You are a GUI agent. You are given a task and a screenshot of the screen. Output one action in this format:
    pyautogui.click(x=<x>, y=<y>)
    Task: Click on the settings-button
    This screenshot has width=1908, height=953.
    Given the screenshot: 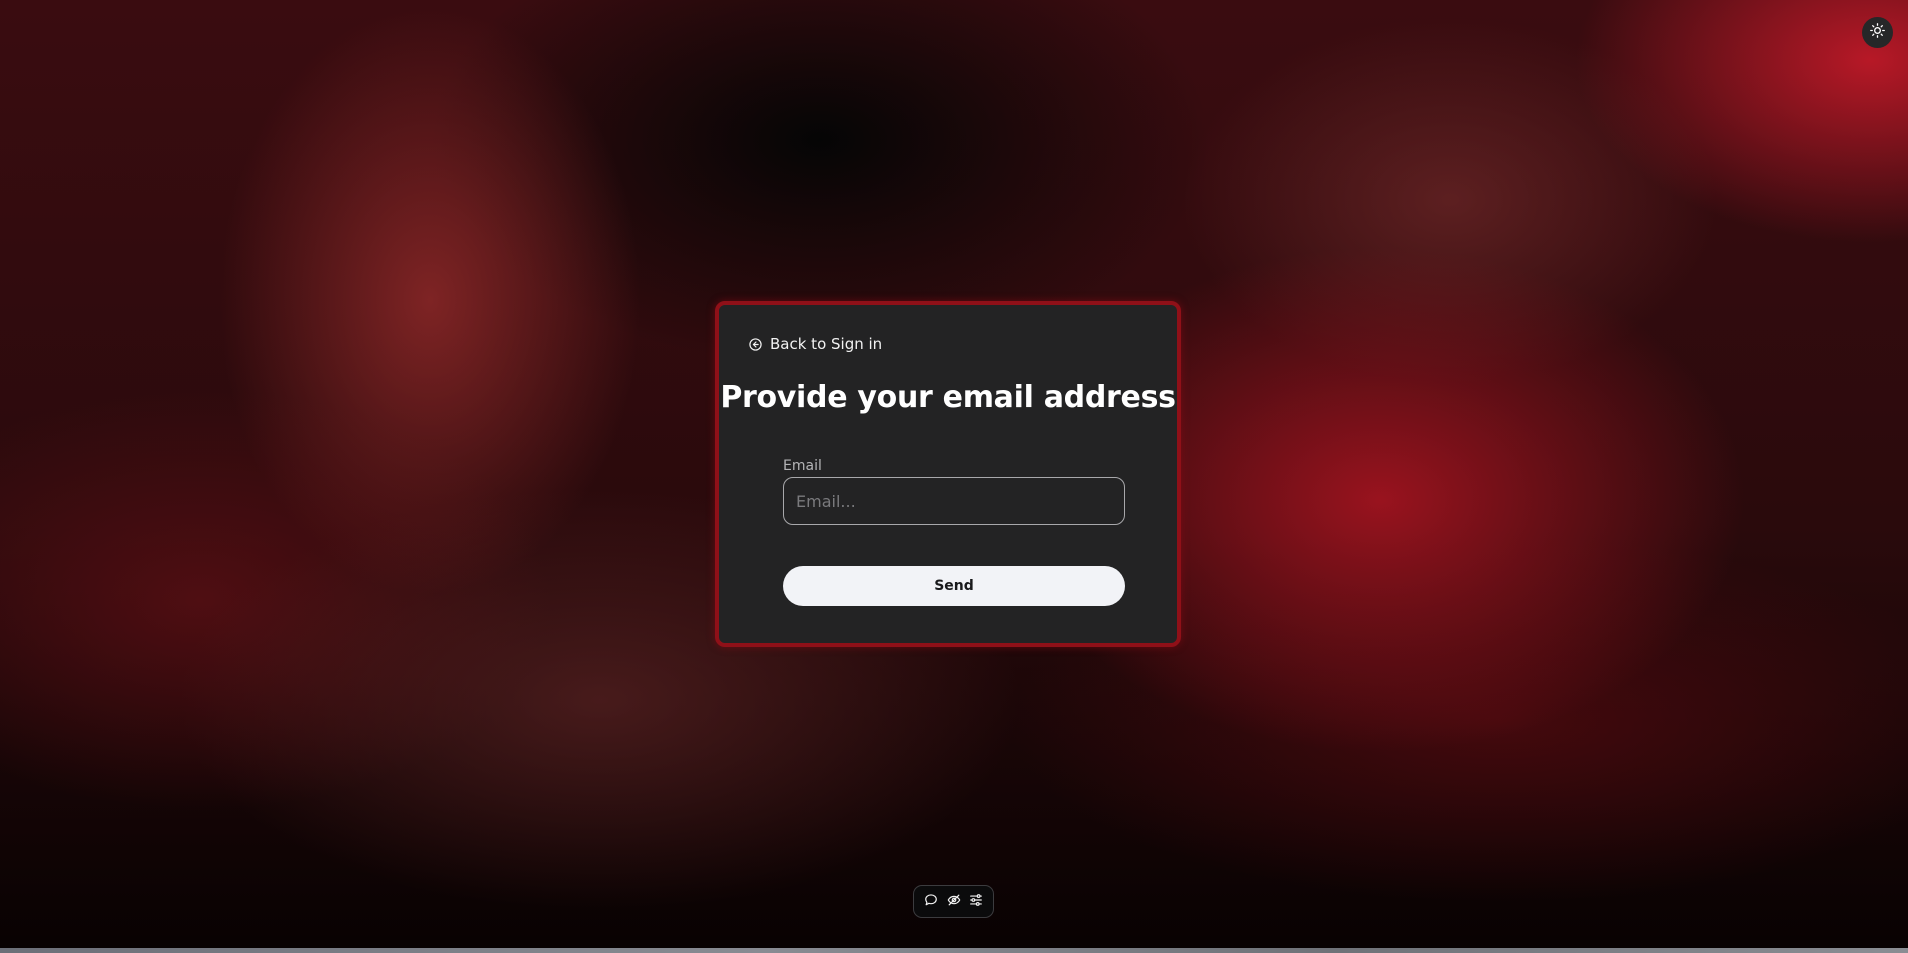 What is the action you would take?
    pyautogui.click(x=976, y=902)
    